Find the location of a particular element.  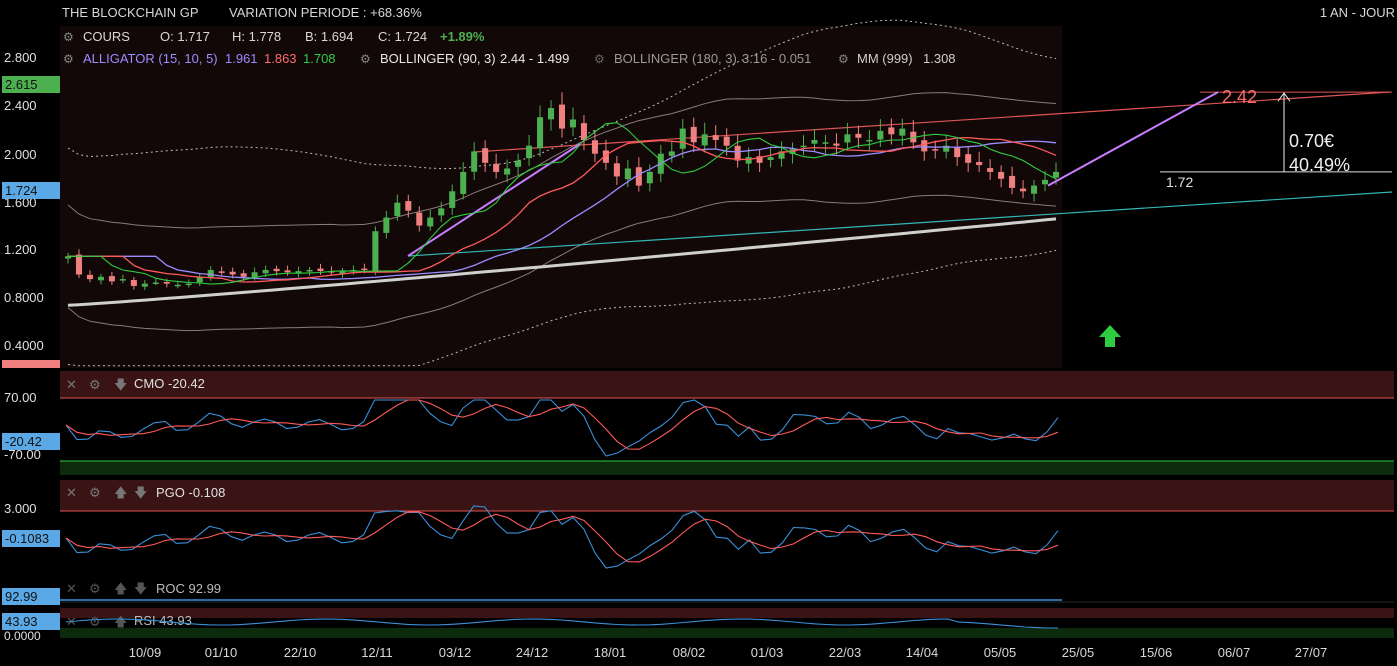

close-value: C: 1.724 is located at coordinates (402, 36).